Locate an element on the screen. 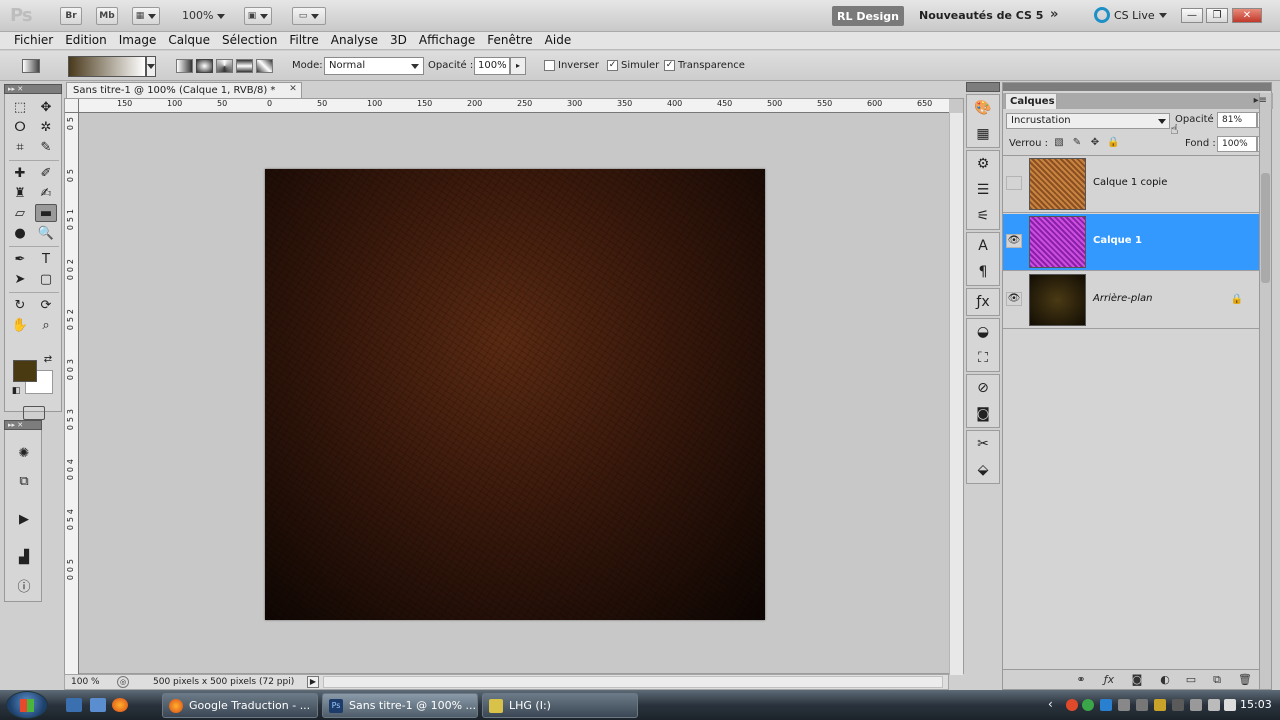 This screenshot has width=1280, height=720. more-workspaces-button: » is located at coordinates (1054, 14).